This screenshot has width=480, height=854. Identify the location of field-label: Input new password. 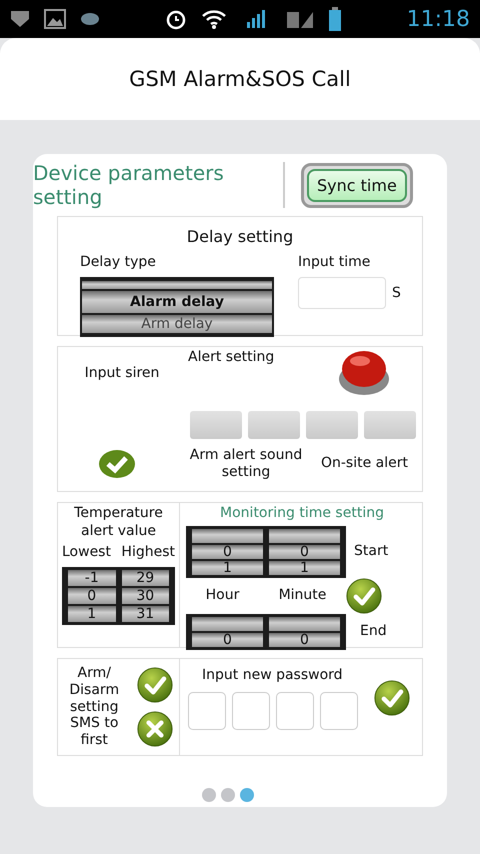
(272, 675).